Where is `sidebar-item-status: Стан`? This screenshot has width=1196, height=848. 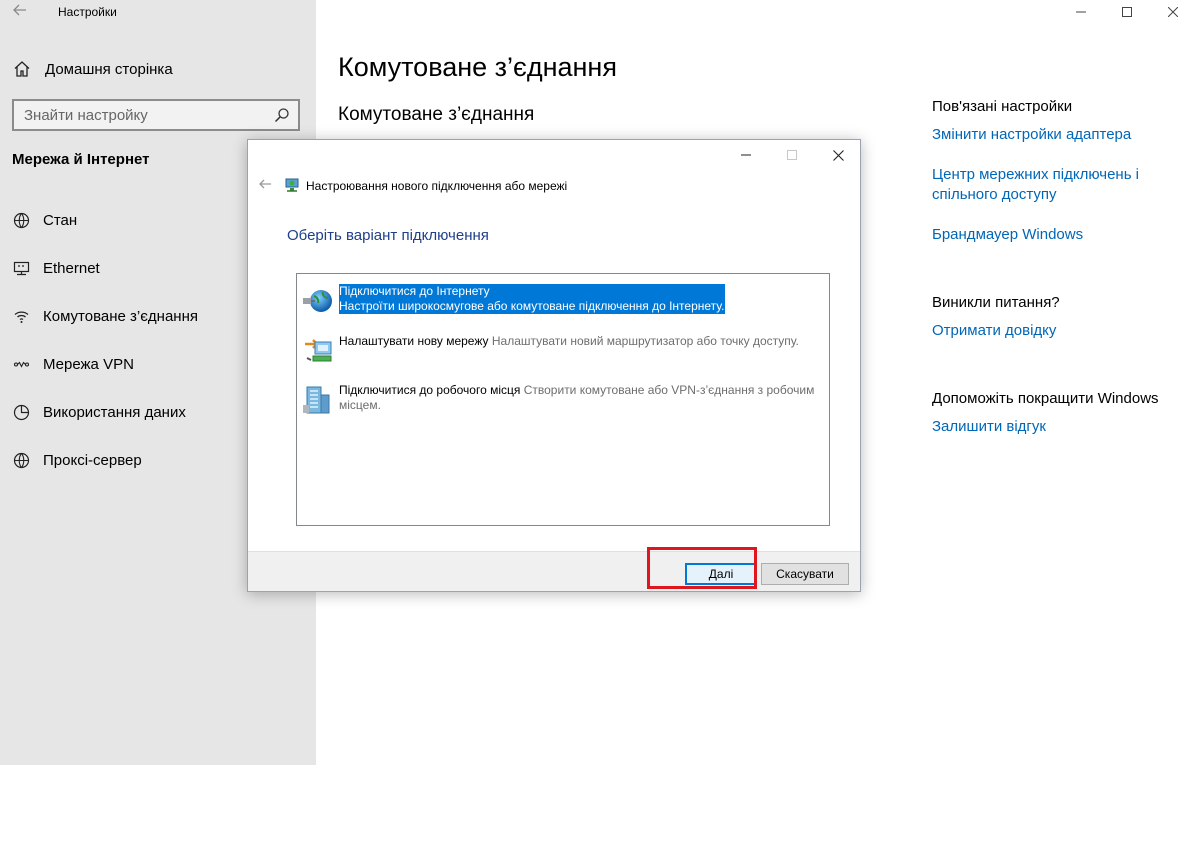 sidebar-item-status: Стан is located at coordinates (44, 220).